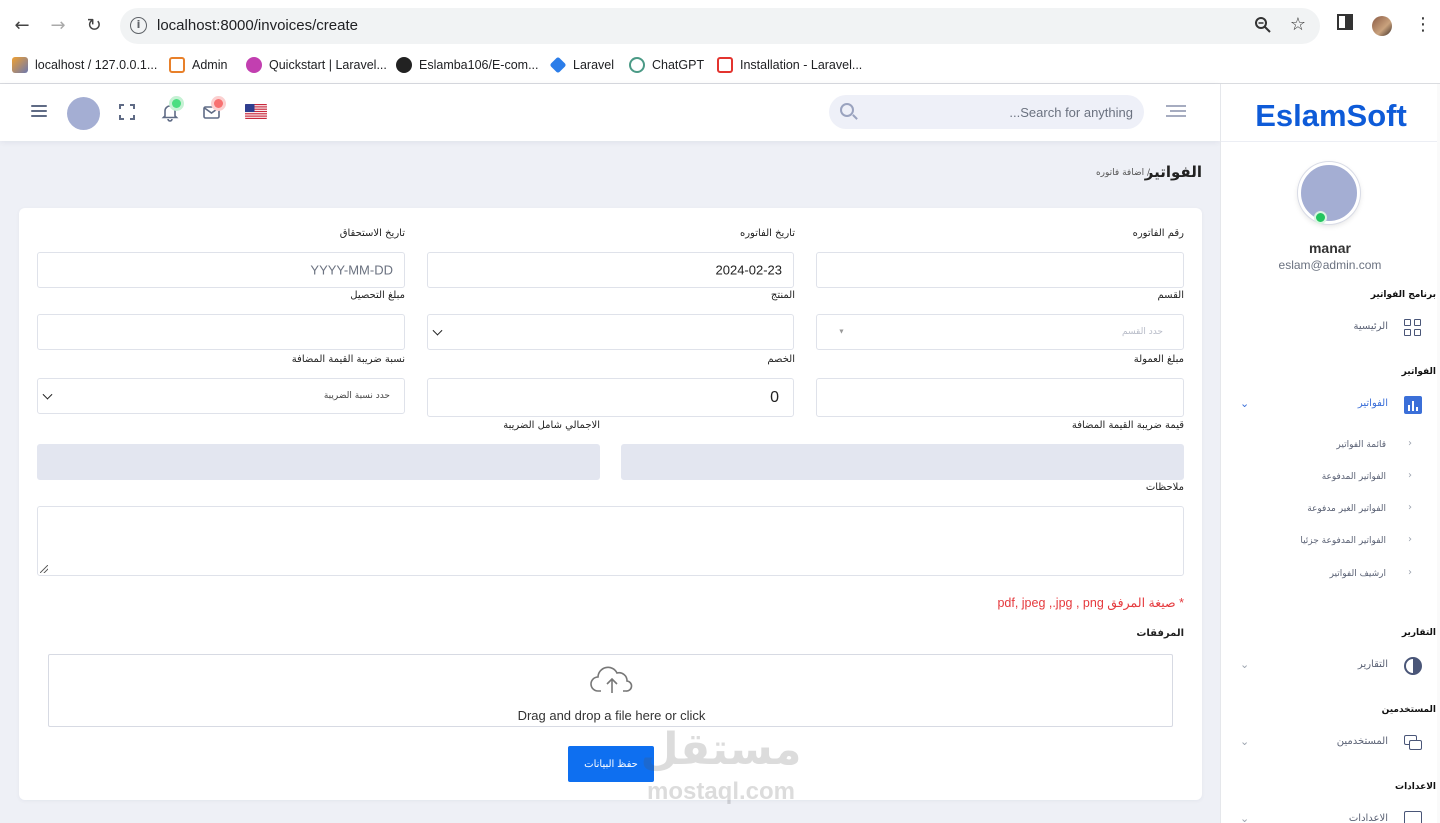  What do you see at coordinates (749, 270) in the screenshot?
I see `invoice-date-value: 2024-02-23` at bounding box center [749, 270].